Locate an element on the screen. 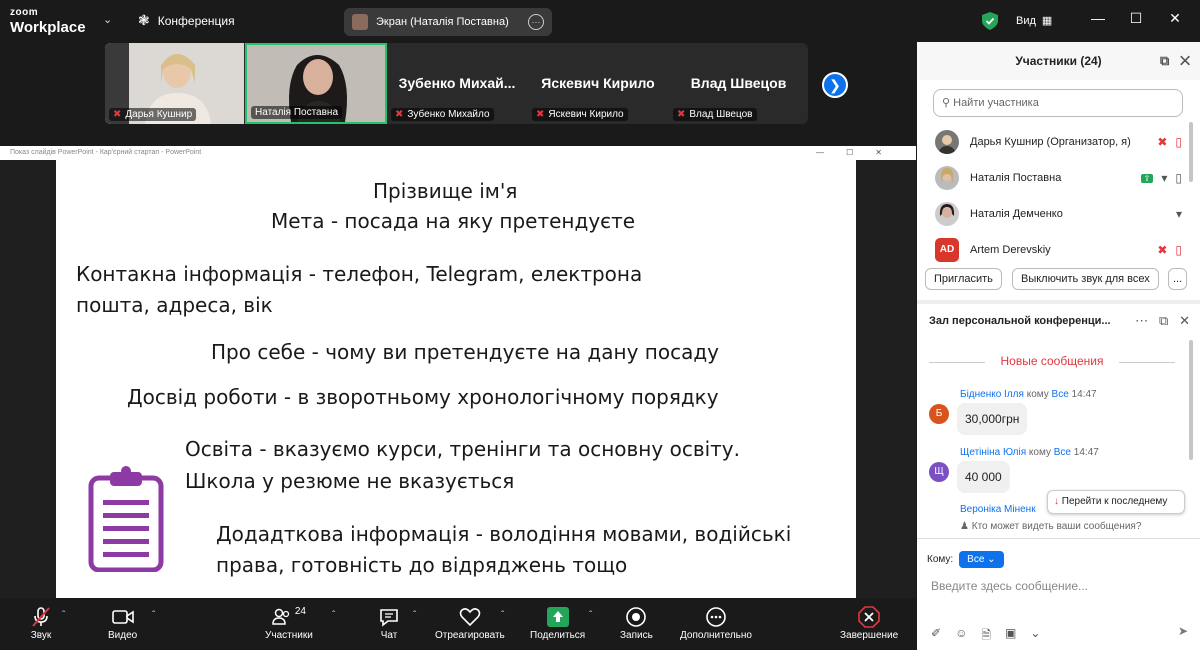 This screenshot has height=650, width=1200. chat-input-divider is located at coordinates (1058, 538).